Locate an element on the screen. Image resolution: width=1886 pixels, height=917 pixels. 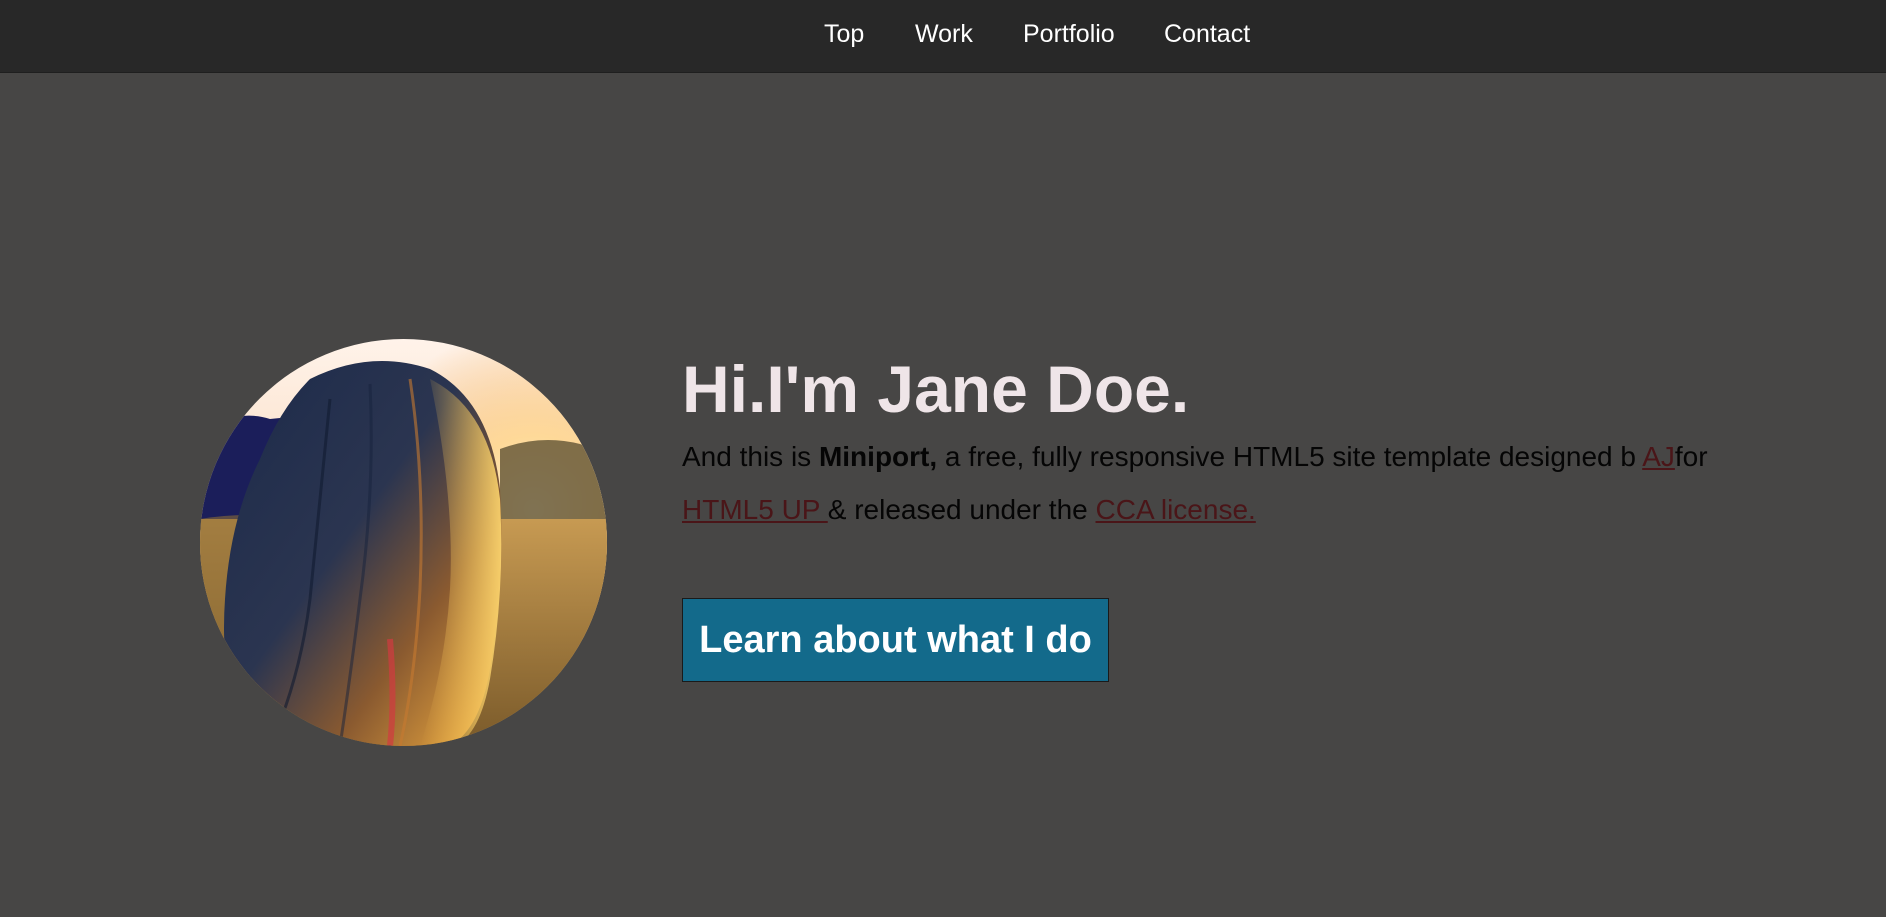
intro-for-text: for is located at coordinates (1691, 456).